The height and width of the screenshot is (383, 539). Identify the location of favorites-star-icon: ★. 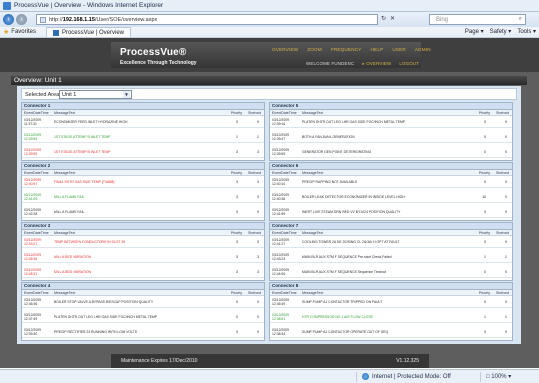
(6, 32).